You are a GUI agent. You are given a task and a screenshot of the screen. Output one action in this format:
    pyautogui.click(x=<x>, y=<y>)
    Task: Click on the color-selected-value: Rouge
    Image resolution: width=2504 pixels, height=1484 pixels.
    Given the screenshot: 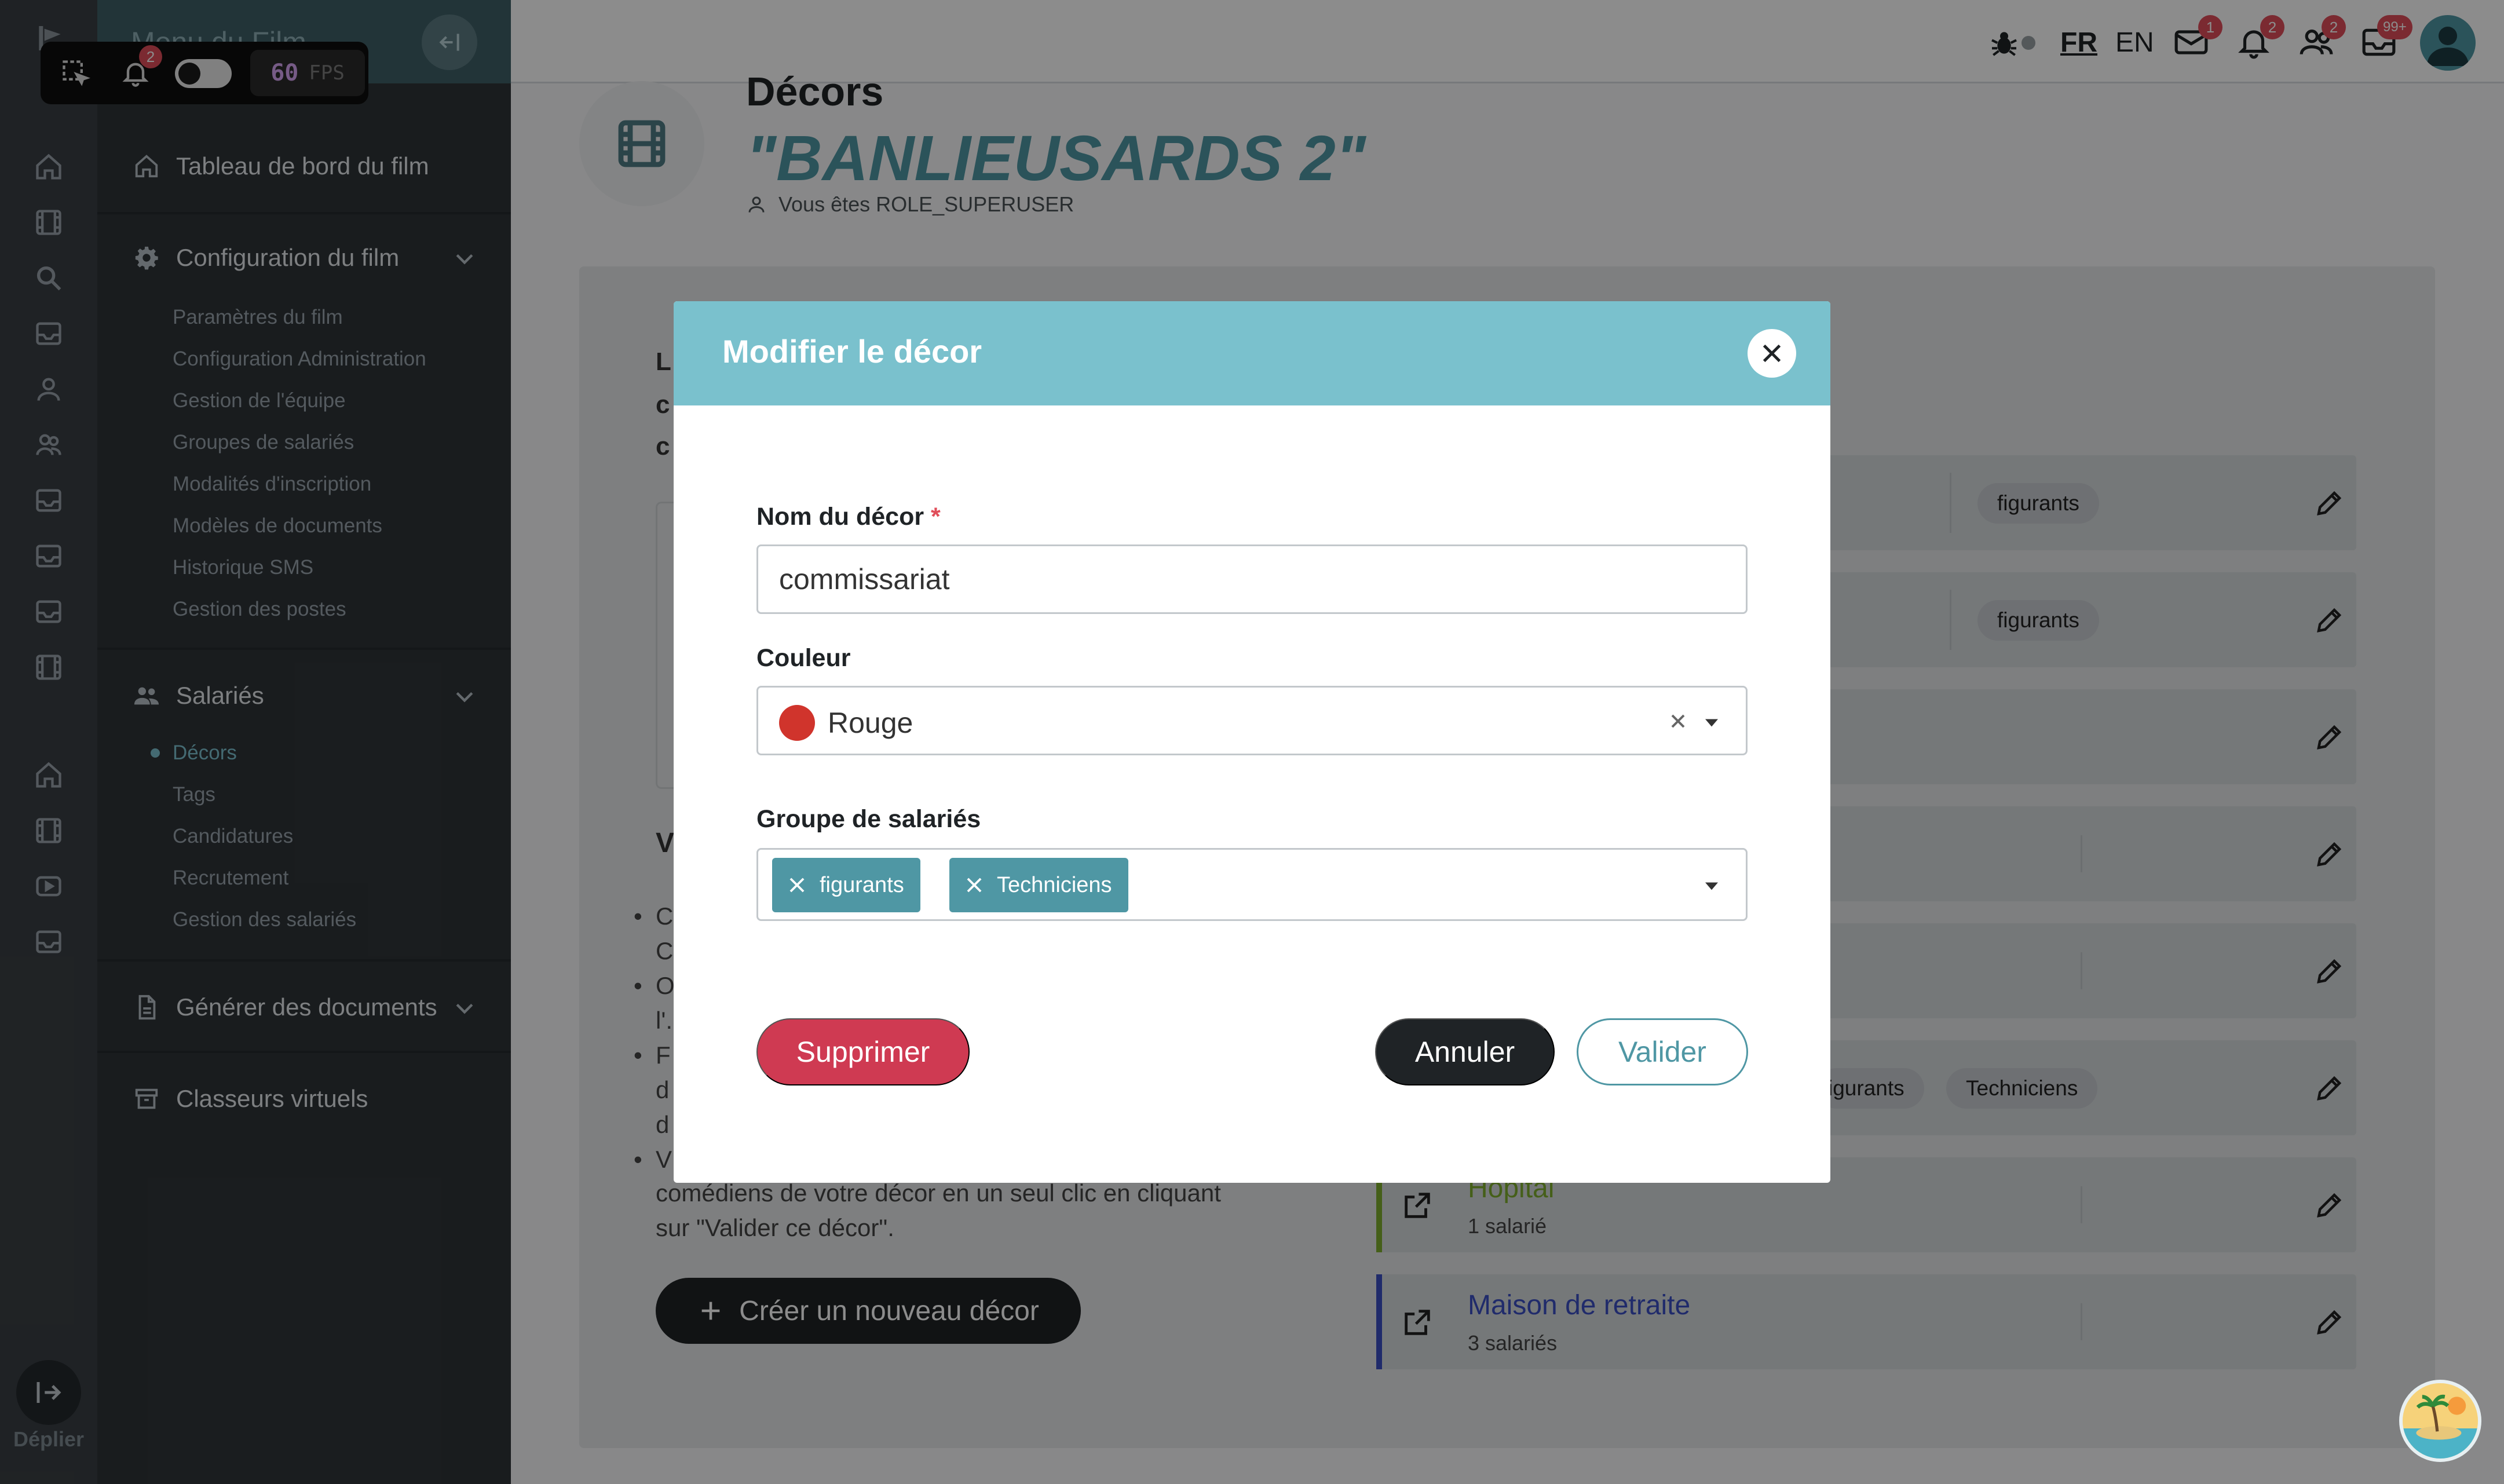 What is the action you would take?
    pyautogui.click(x=870, y=723)
    